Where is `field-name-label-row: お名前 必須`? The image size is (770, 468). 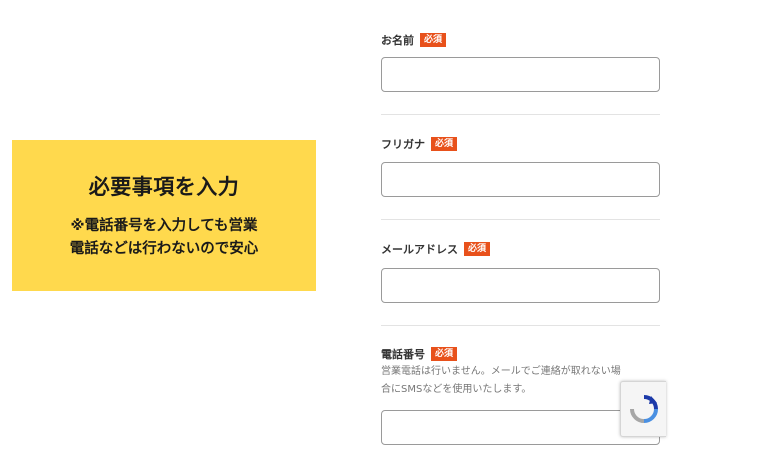
field-name-label-row: お名前 必須 is located at coordinates (520, 40).